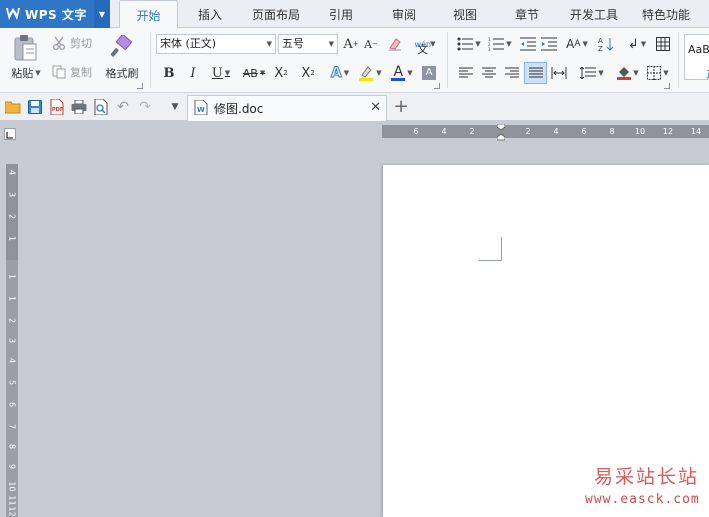 The image size is (709, 517). I want to click on tab-sections: 章节, so click(527, 14).